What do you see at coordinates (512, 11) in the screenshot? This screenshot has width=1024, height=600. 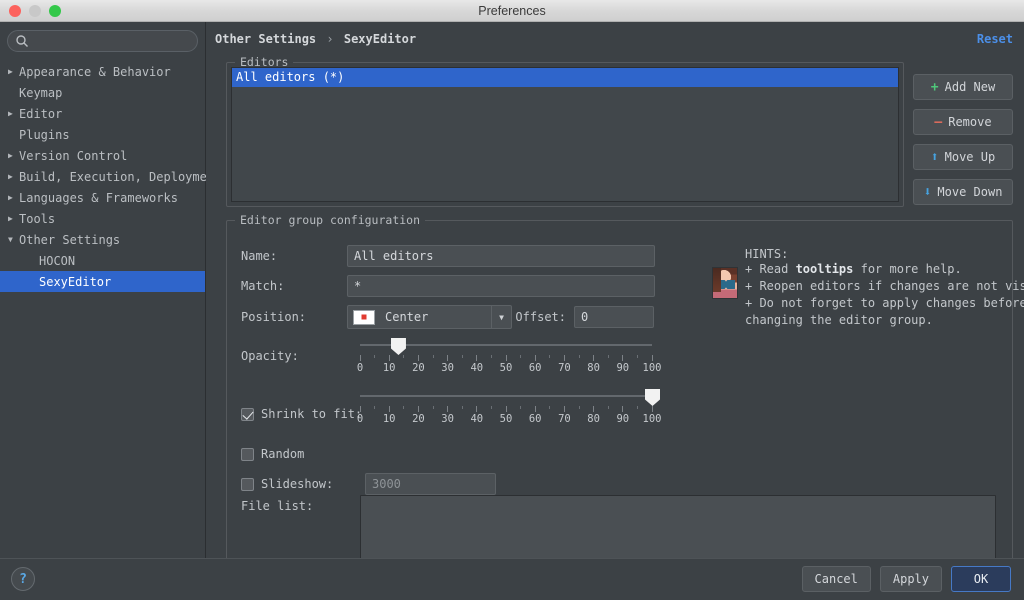 I see `window-titlebar: Preferences` at bounding box center [512, 11].